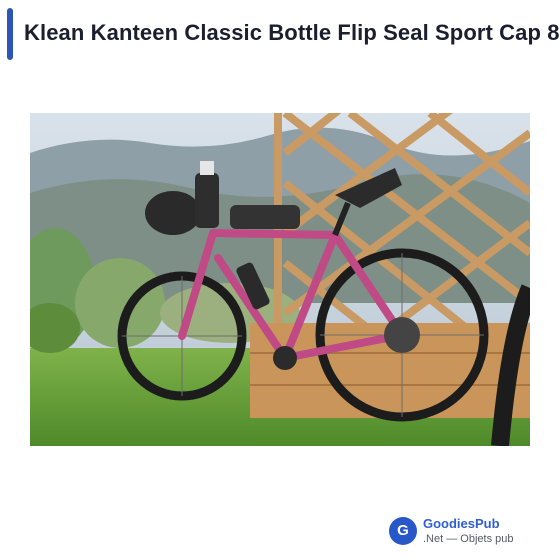  What do you see at coordinates (403, 531) in the screenshot?
I see `brand-logo-icon: G` at bounding box center [403, 531].